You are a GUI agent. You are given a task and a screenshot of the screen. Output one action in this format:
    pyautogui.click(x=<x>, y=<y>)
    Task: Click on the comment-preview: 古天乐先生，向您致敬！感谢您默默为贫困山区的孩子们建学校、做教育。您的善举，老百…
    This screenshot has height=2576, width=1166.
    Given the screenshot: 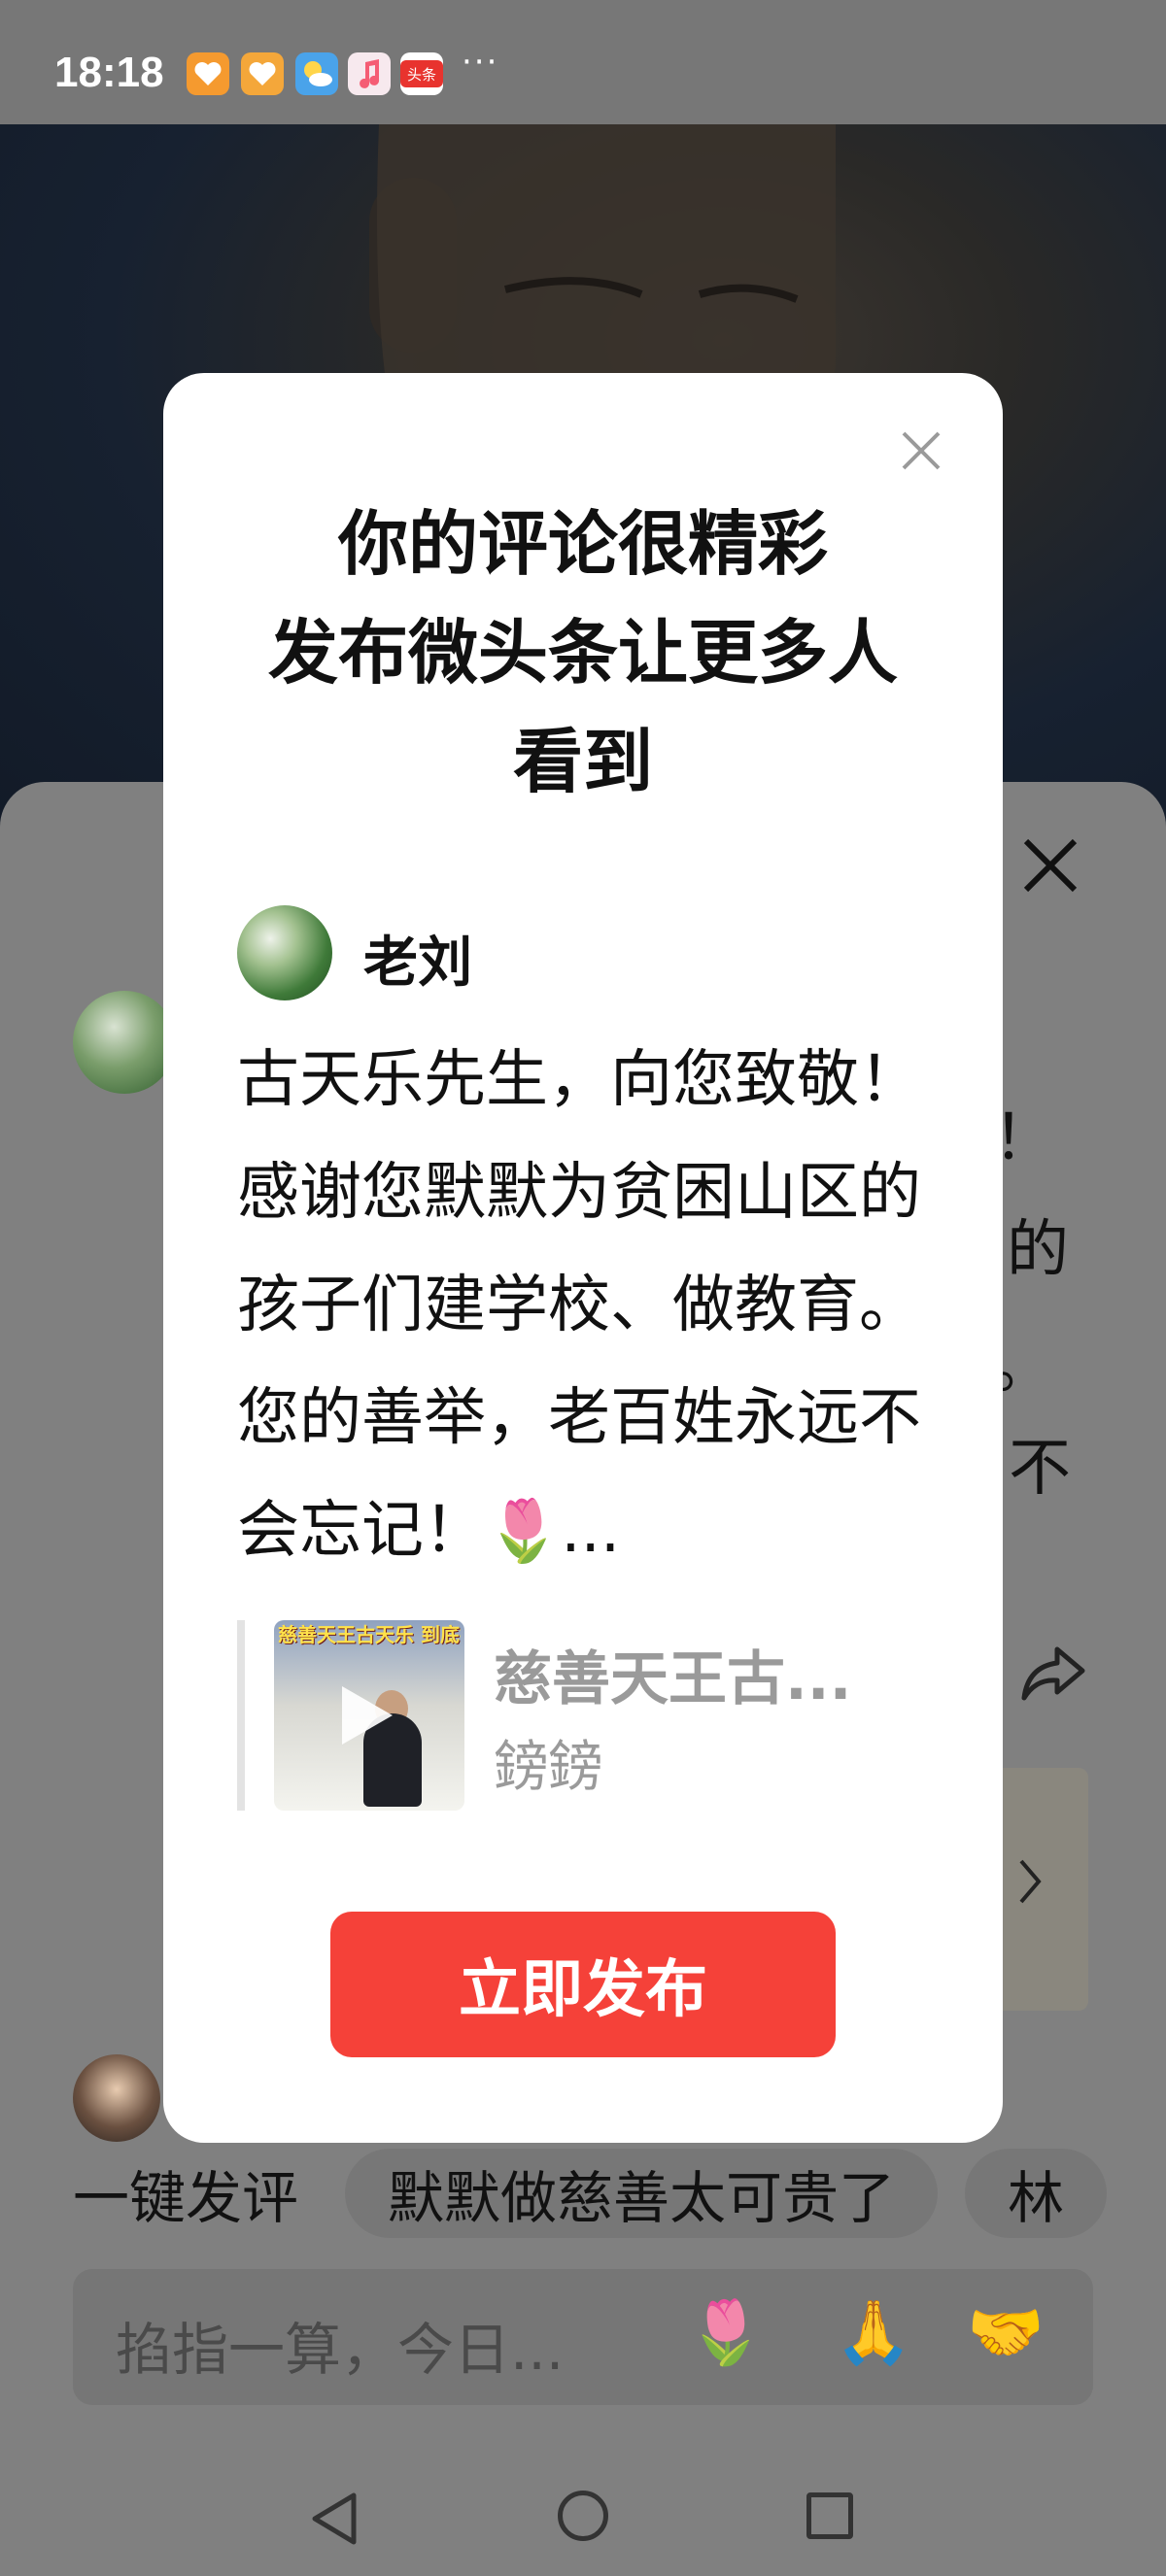 What is the action you would take?
    pyautogui.click(x=591, y=1305)
    